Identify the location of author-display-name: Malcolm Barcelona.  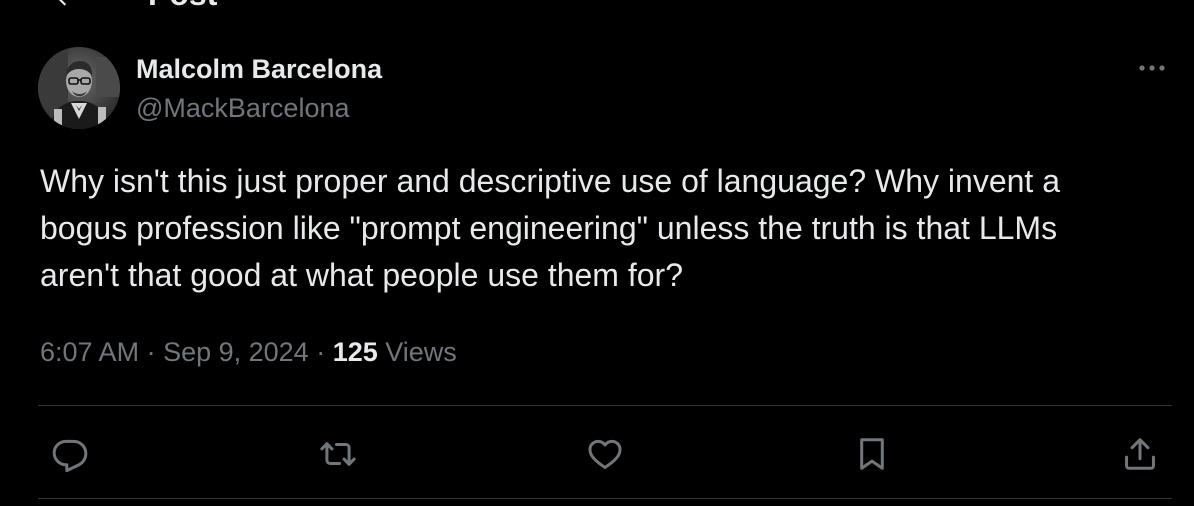
(259, 69).